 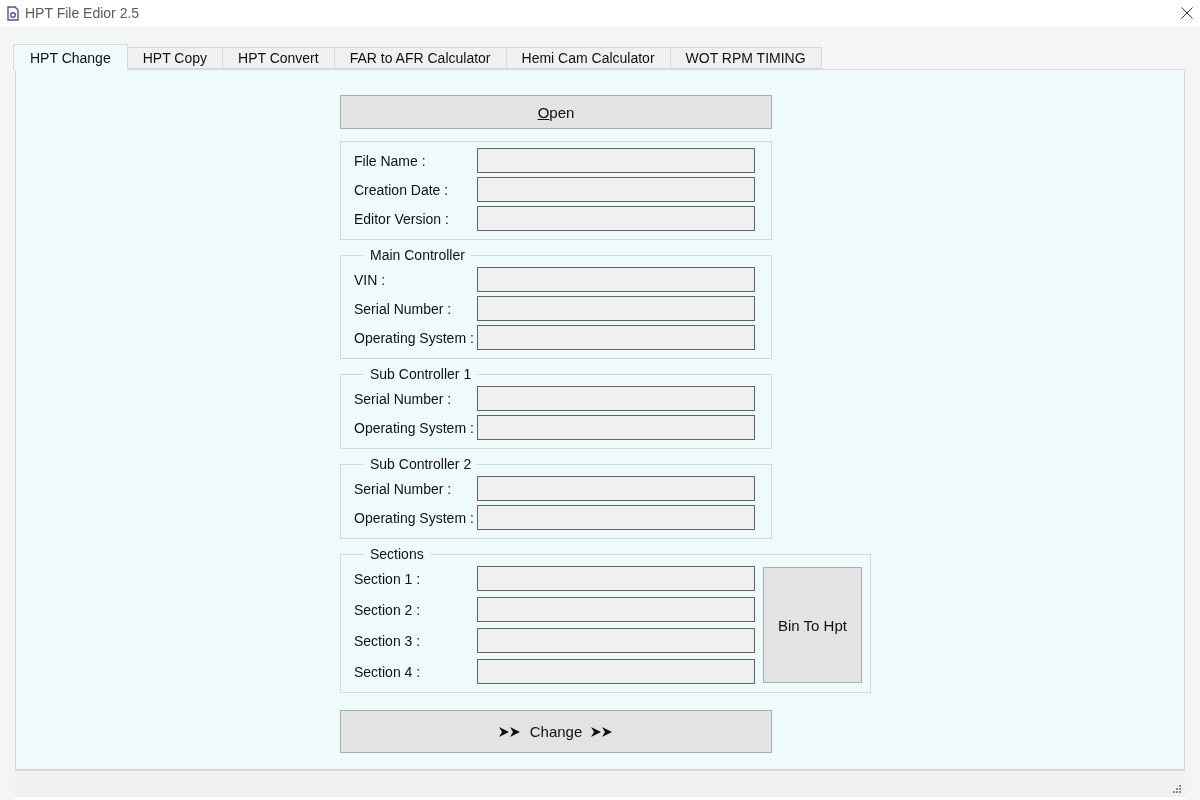 What do you see at coordinates (556, 731) in the screenshot?
I see `change-button: Change` at bounding box center [556, 731].